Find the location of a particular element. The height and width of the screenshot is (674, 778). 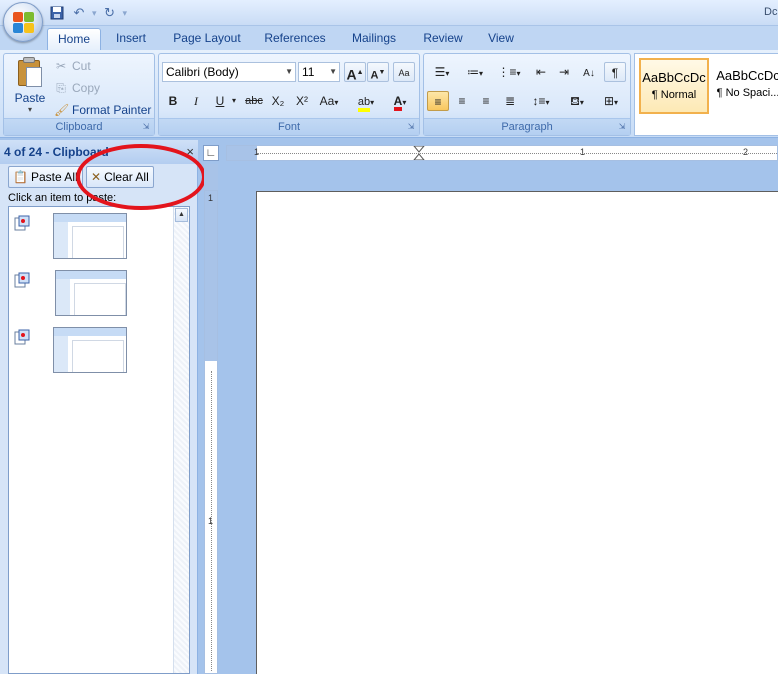

strikethrough-button: abc is located at coordinates (254, 101).